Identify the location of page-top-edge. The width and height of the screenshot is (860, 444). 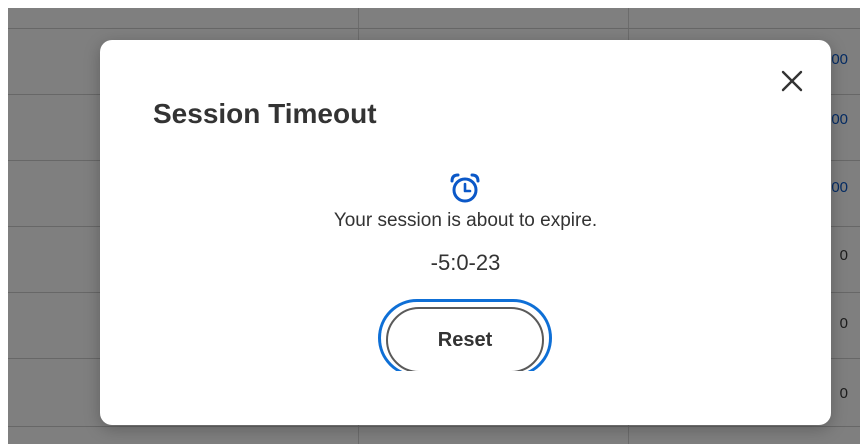
(430, 4).